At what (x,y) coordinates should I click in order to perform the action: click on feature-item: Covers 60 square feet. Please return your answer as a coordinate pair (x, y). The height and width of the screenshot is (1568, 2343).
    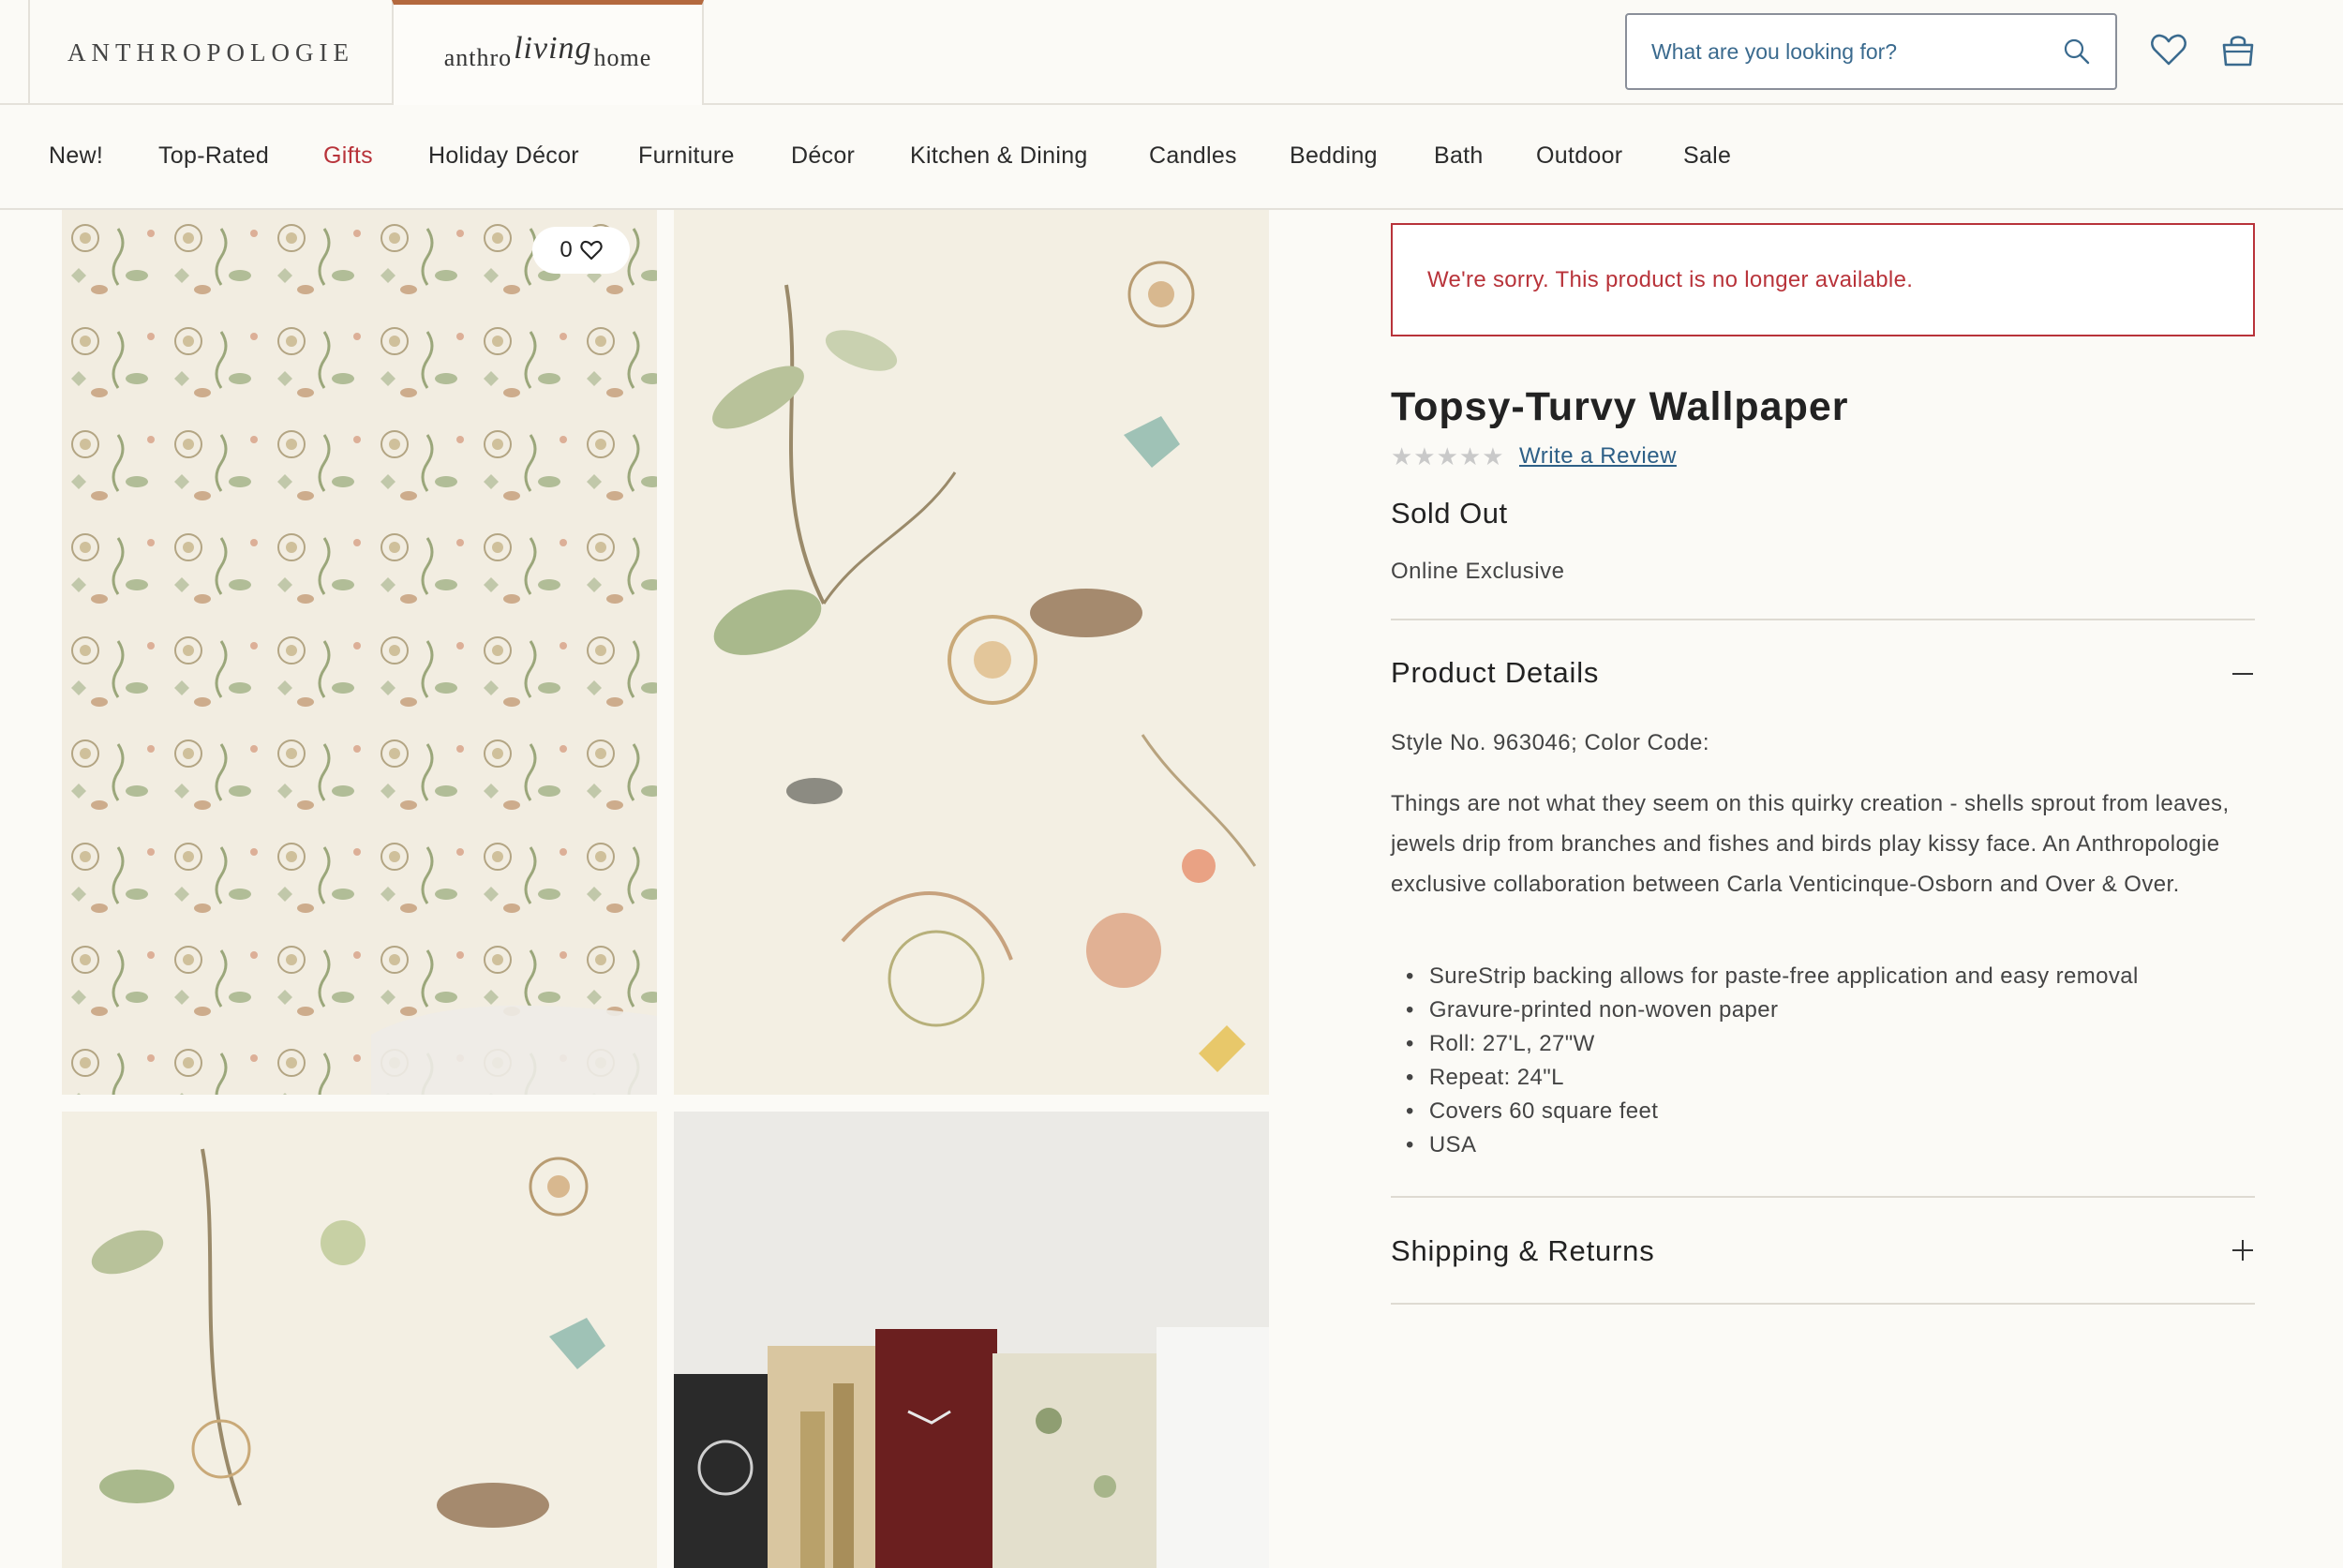
    Looking at the image, I should click on (1828, 1111).